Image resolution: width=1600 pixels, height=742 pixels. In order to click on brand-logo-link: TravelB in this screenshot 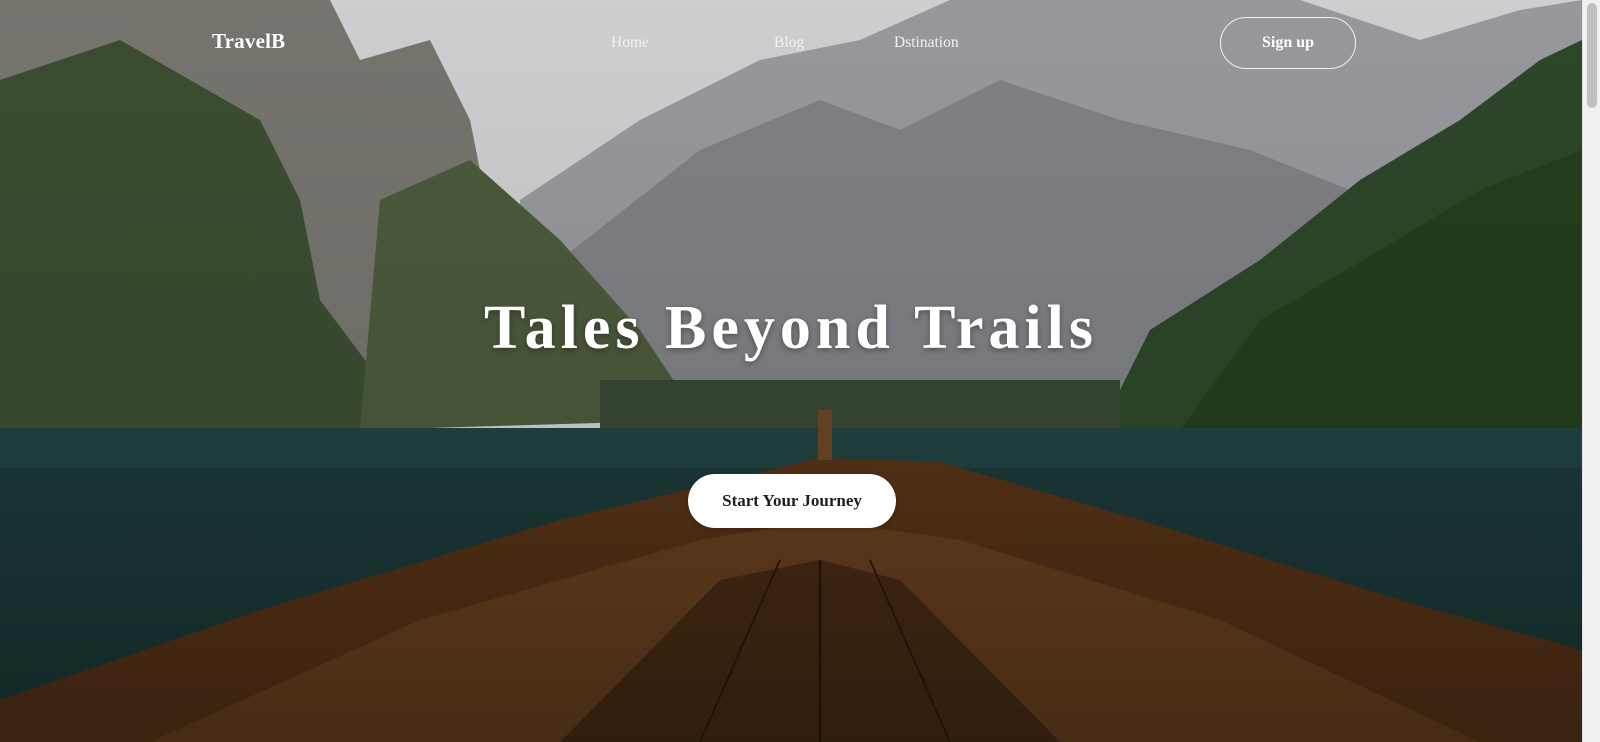, I will do `click(248, 41)`.